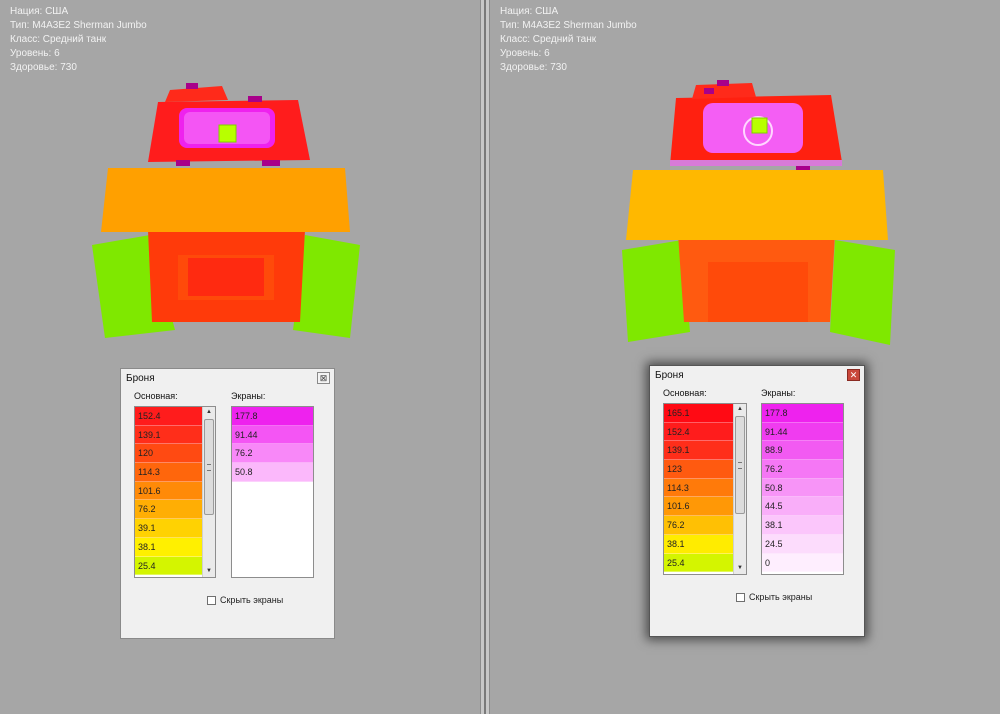 This screenshot has width=1000, height=714. Describe the element at coordinates (699, 413) in the screenshot. I see `armor-row: 165.1` at that location.